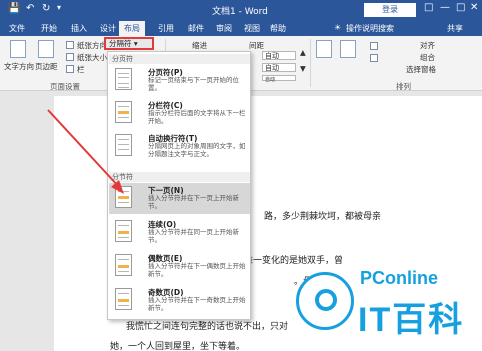 Image resolution: width=482 pixels, height=351 pixels. I want to click on pconline-logo-icon, so click(325, 301).